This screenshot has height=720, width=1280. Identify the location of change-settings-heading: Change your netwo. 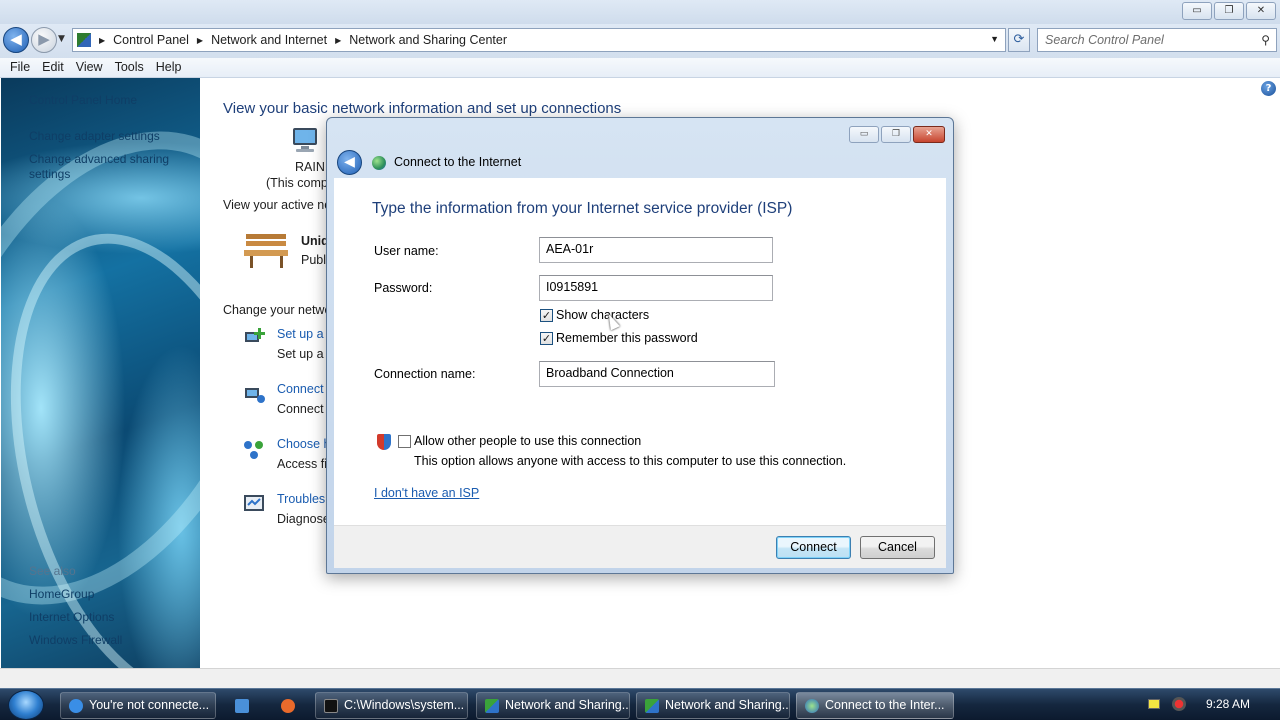
(277, 310).